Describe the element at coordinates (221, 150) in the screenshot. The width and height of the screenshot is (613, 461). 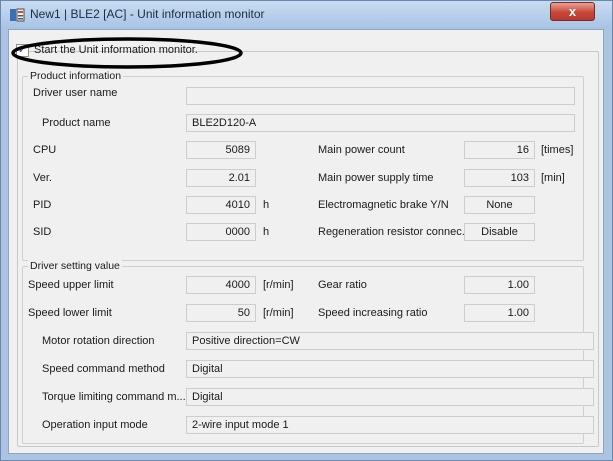
I see `cpu-field: 5089` at that location.